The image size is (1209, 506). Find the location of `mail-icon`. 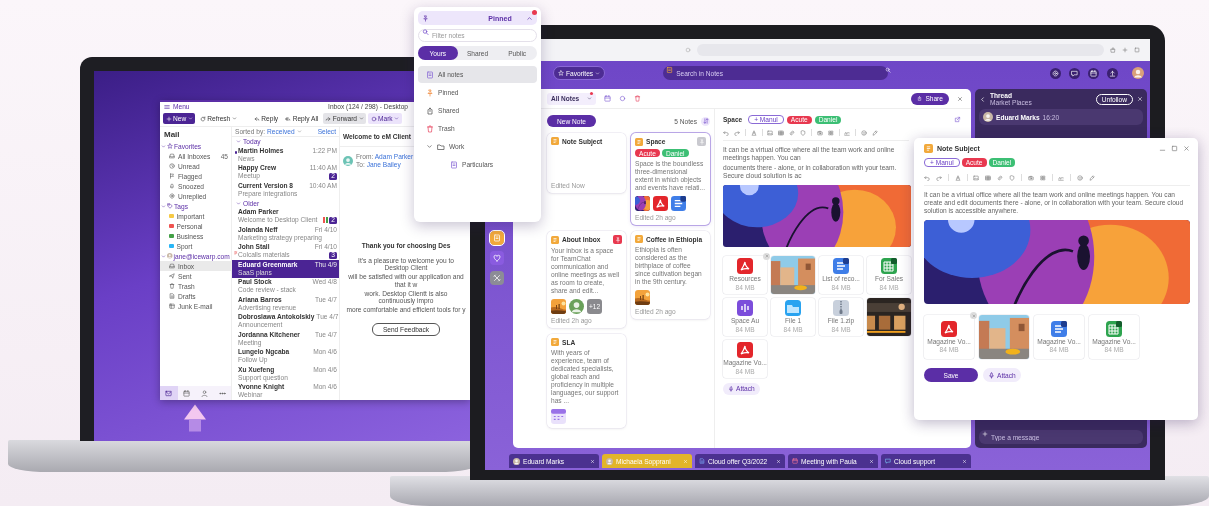

mail-icon is located at coordinates (169, 393).